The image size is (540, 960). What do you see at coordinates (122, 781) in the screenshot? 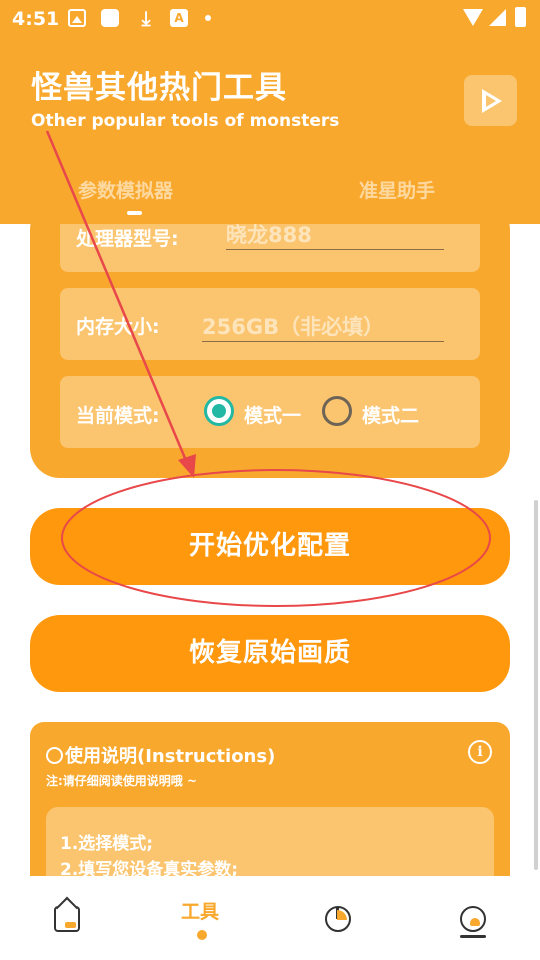
I see `instructions-note: 注:请仔细阅读使用说明哦 ~` at bounding box center [122, 781].